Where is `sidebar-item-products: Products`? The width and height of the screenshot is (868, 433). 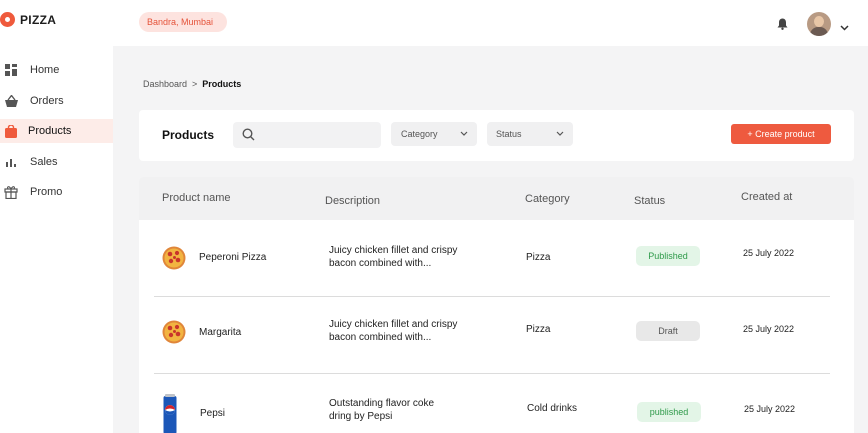 sidebar-item-products: Products is located at coordinates (56, 131).